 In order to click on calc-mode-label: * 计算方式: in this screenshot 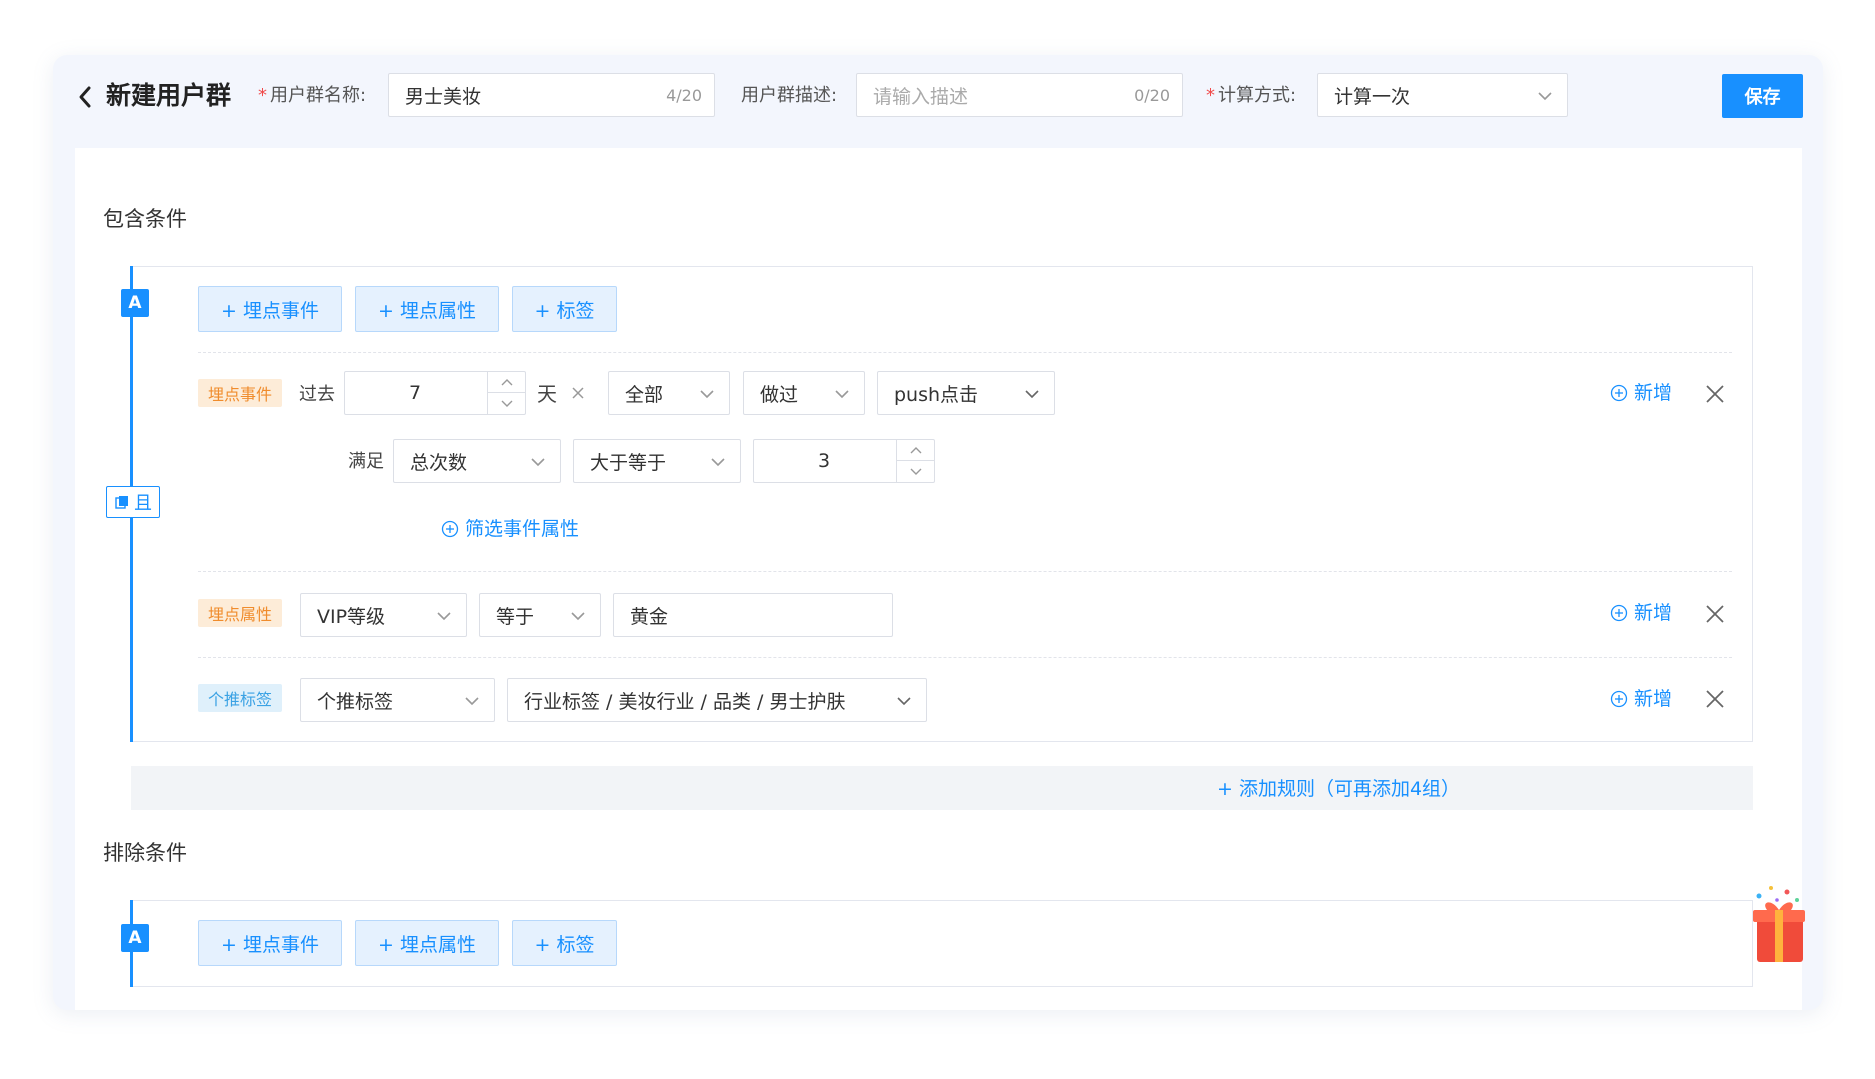, I will do `click(1251, 96)`.